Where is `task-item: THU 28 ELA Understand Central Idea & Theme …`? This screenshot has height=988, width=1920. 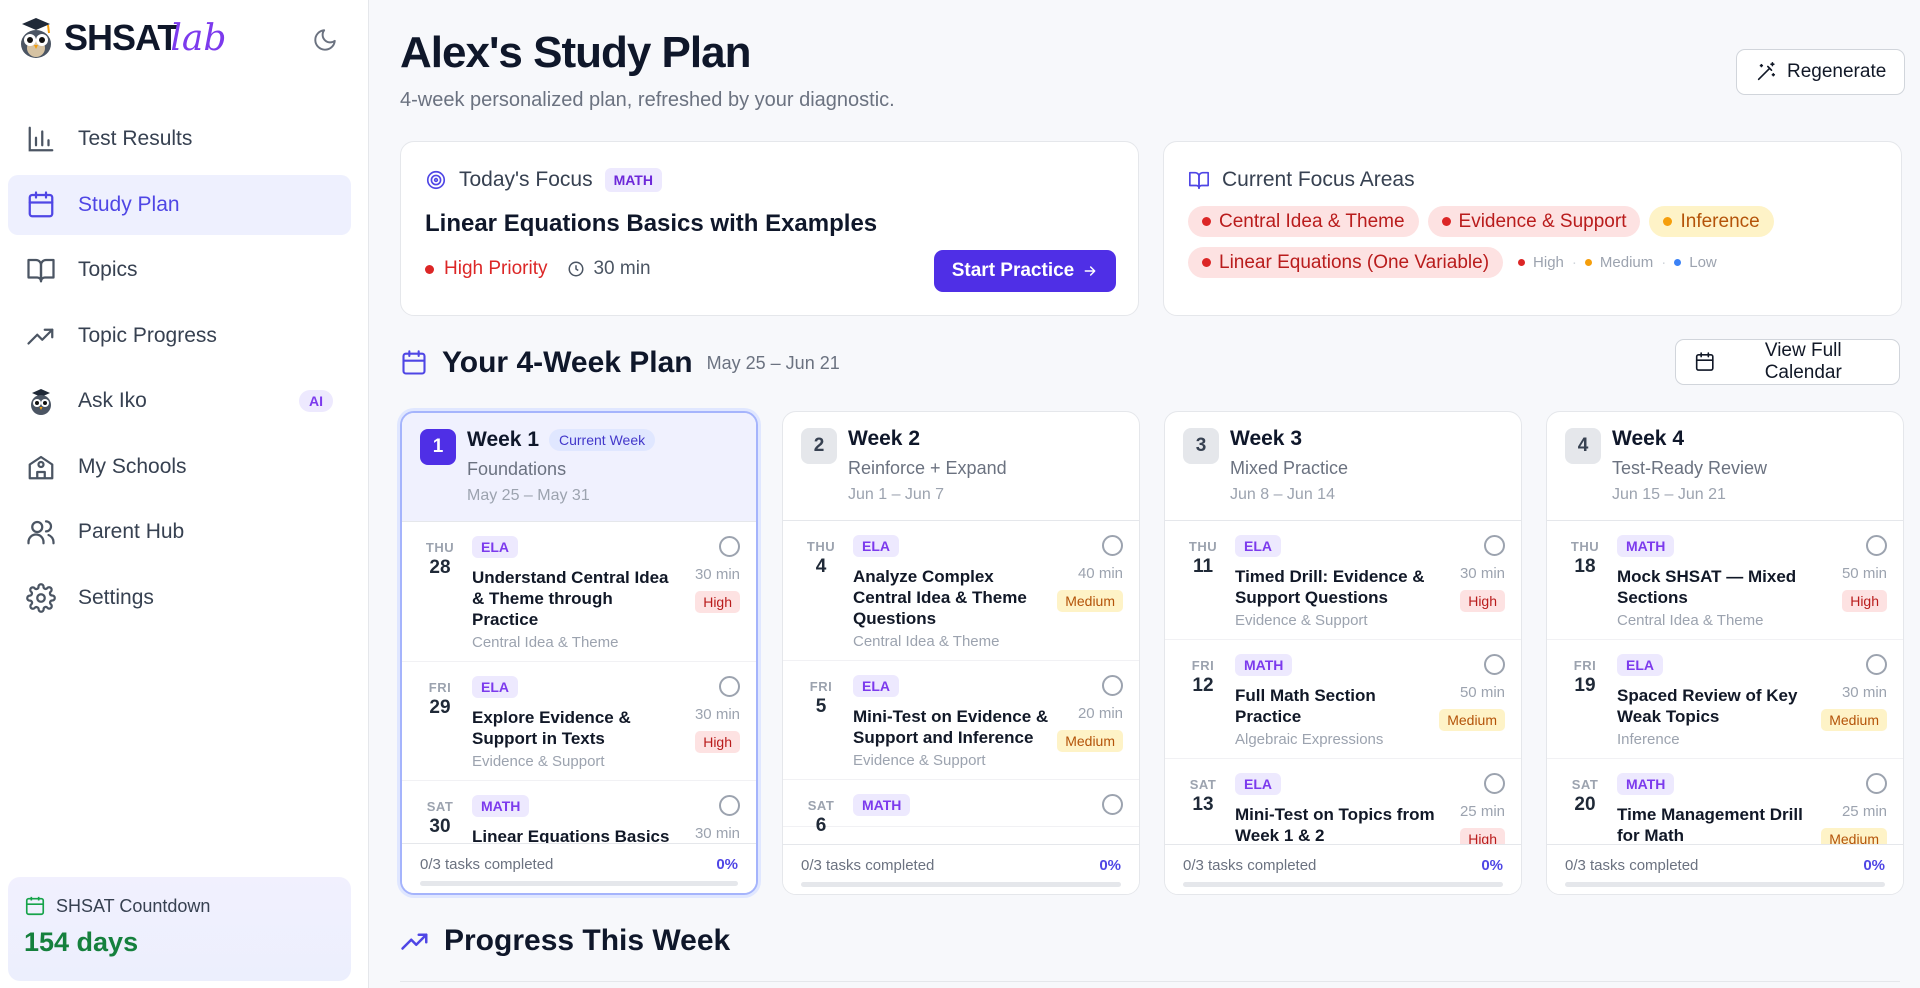 task-item: THU 28 ELA Understand Central Idea & Theme … is located at coordinates (579, 592).